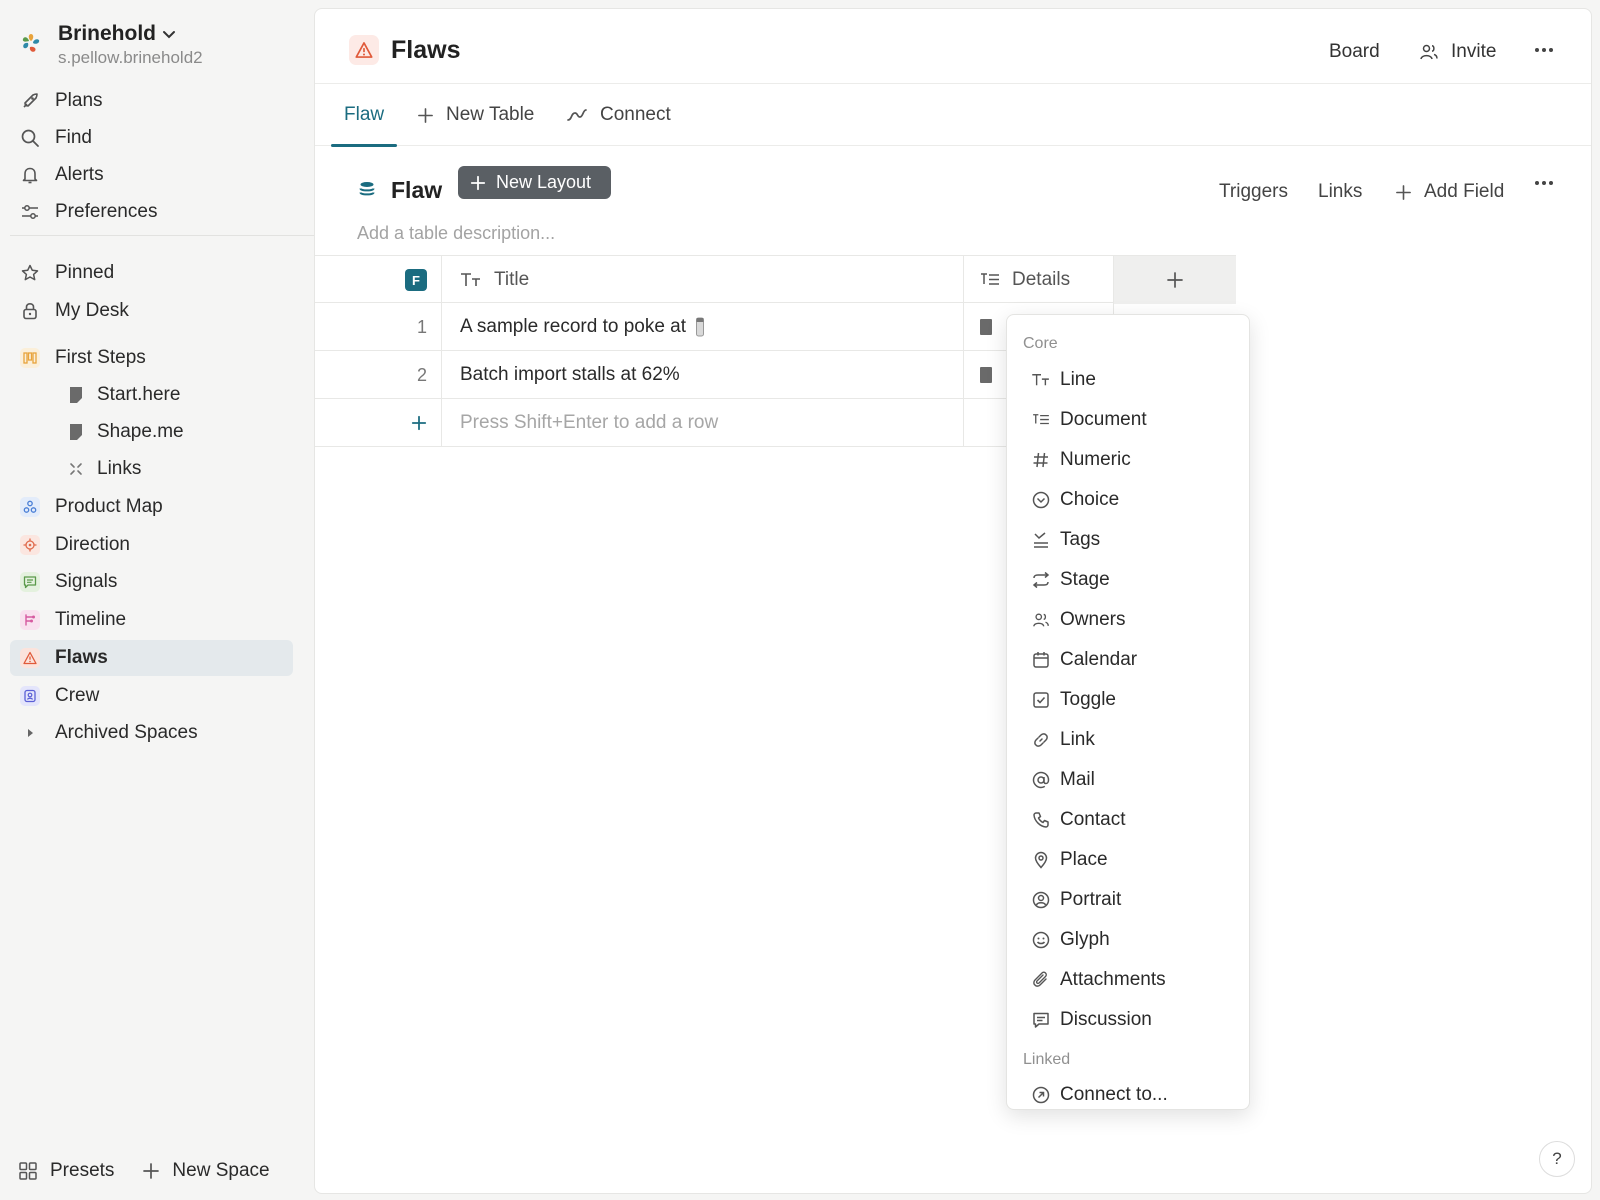  I want to click on sidebar-item-label: Direction, so click(92, 544).